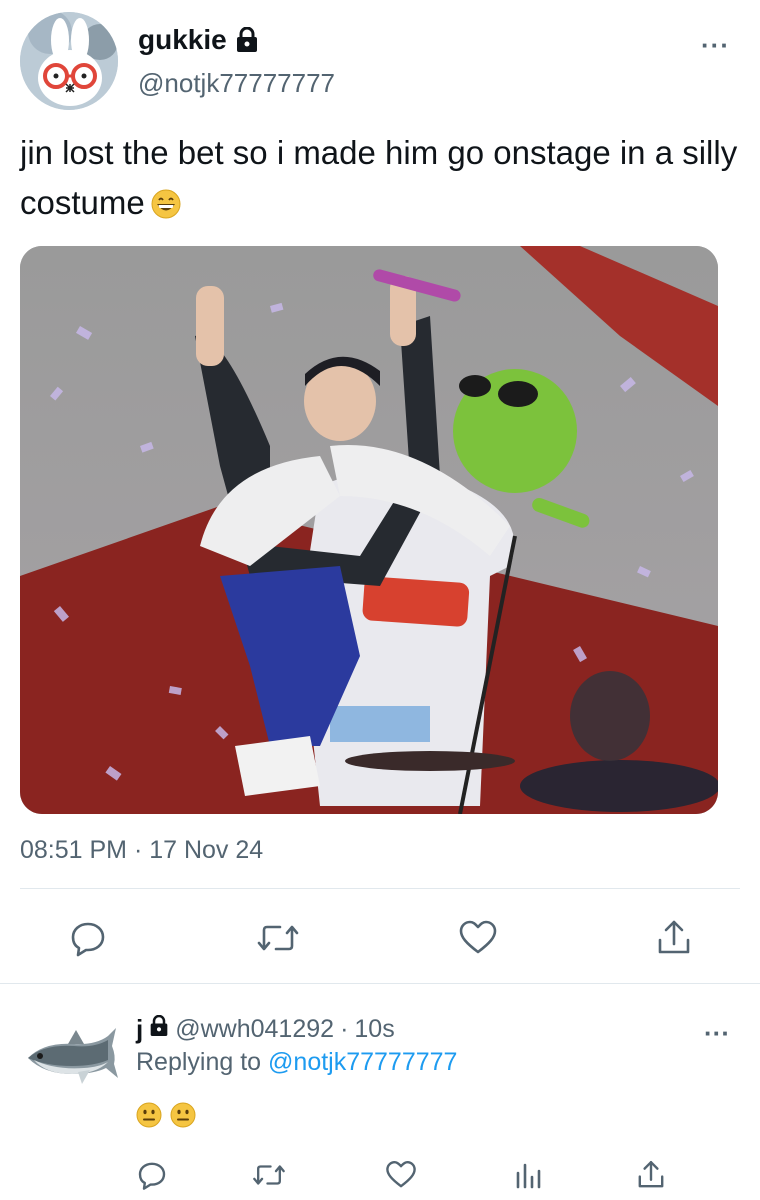 This screenshot has width=760, height=1200. What do you see at coordinates (199, 1062) in the screenshot?
I see `replying-to-prefix: Replying to` at bounding box center [199, 1062].